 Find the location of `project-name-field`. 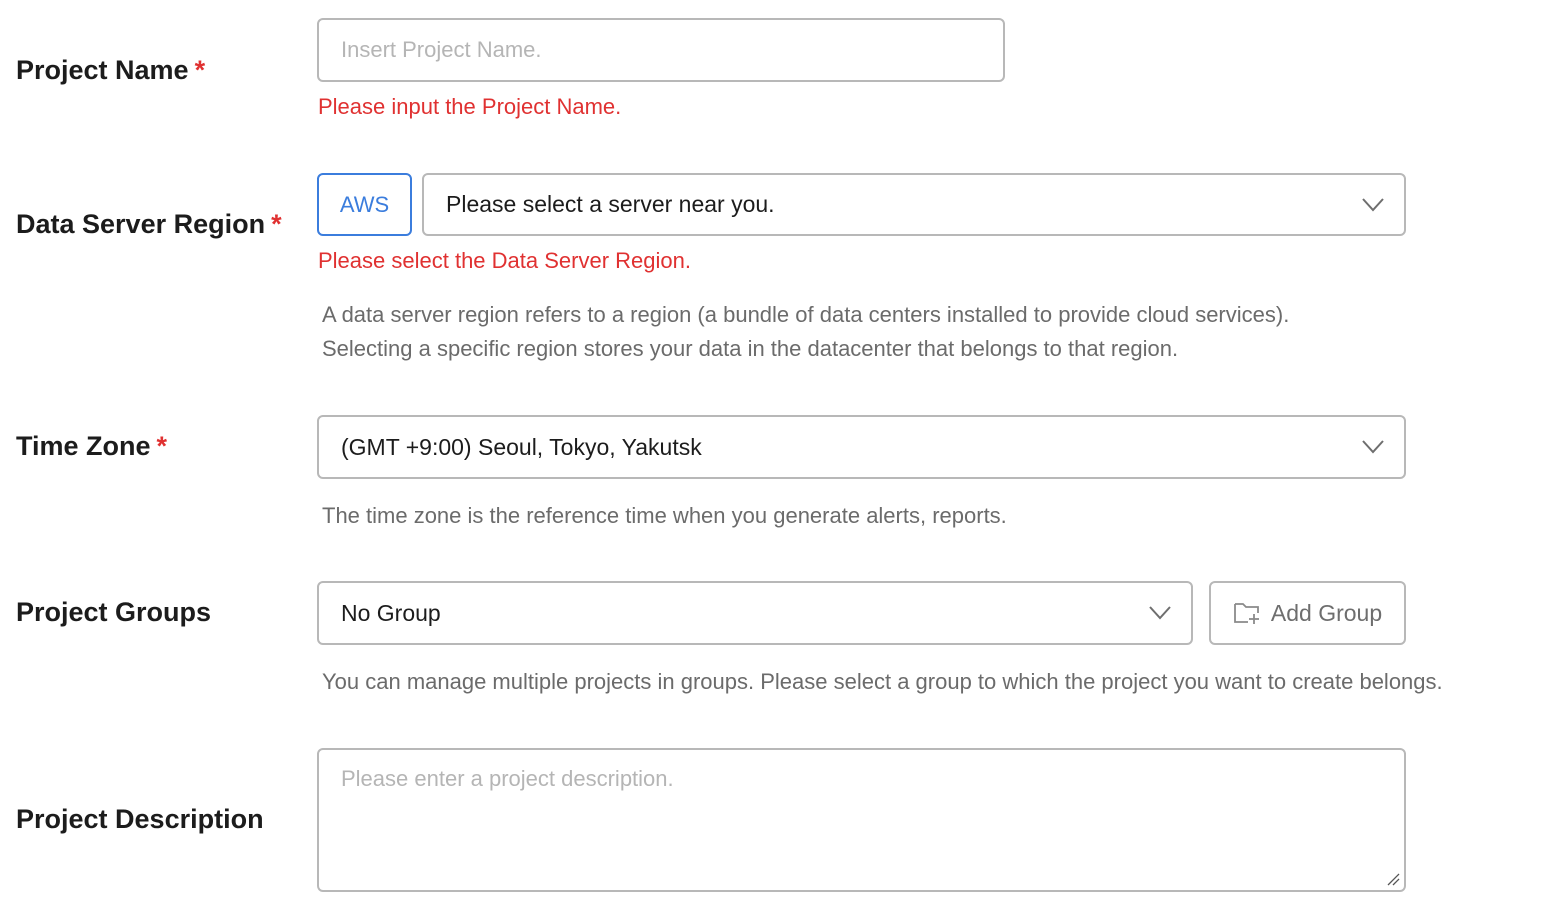

project-name-field is located at coordinates (661, 50).